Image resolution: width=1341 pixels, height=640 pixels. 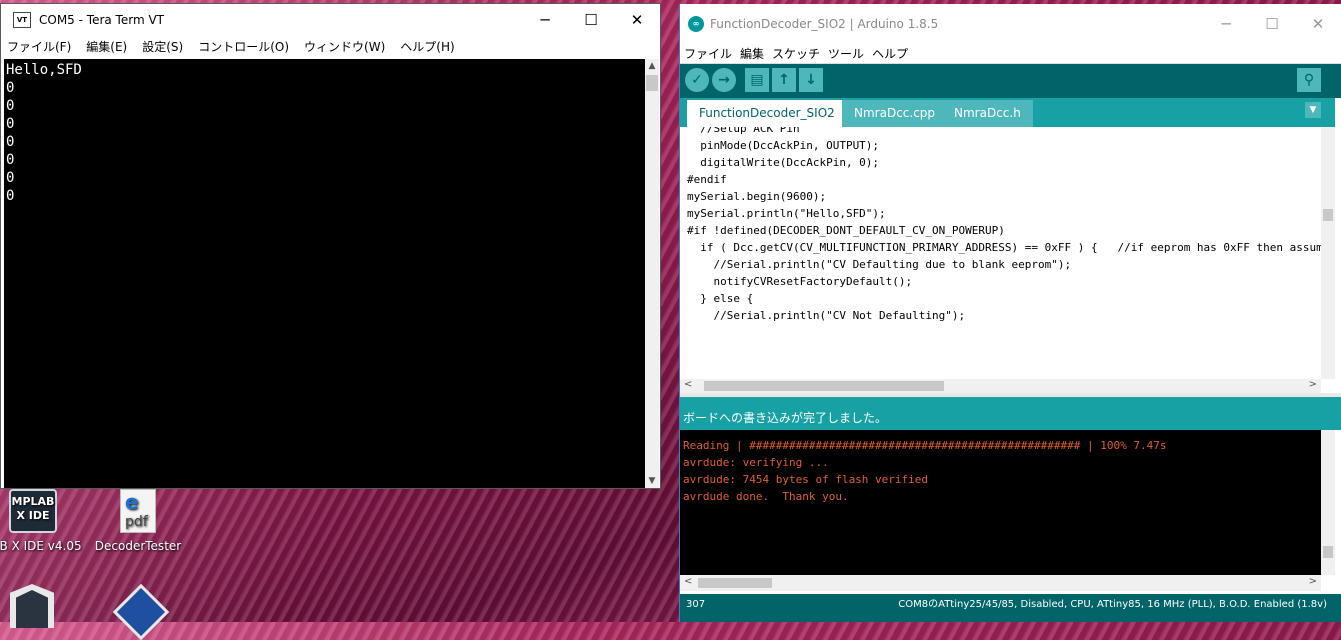 I want to click on menu-file: ファイル(F), so click(x=39, y=46).